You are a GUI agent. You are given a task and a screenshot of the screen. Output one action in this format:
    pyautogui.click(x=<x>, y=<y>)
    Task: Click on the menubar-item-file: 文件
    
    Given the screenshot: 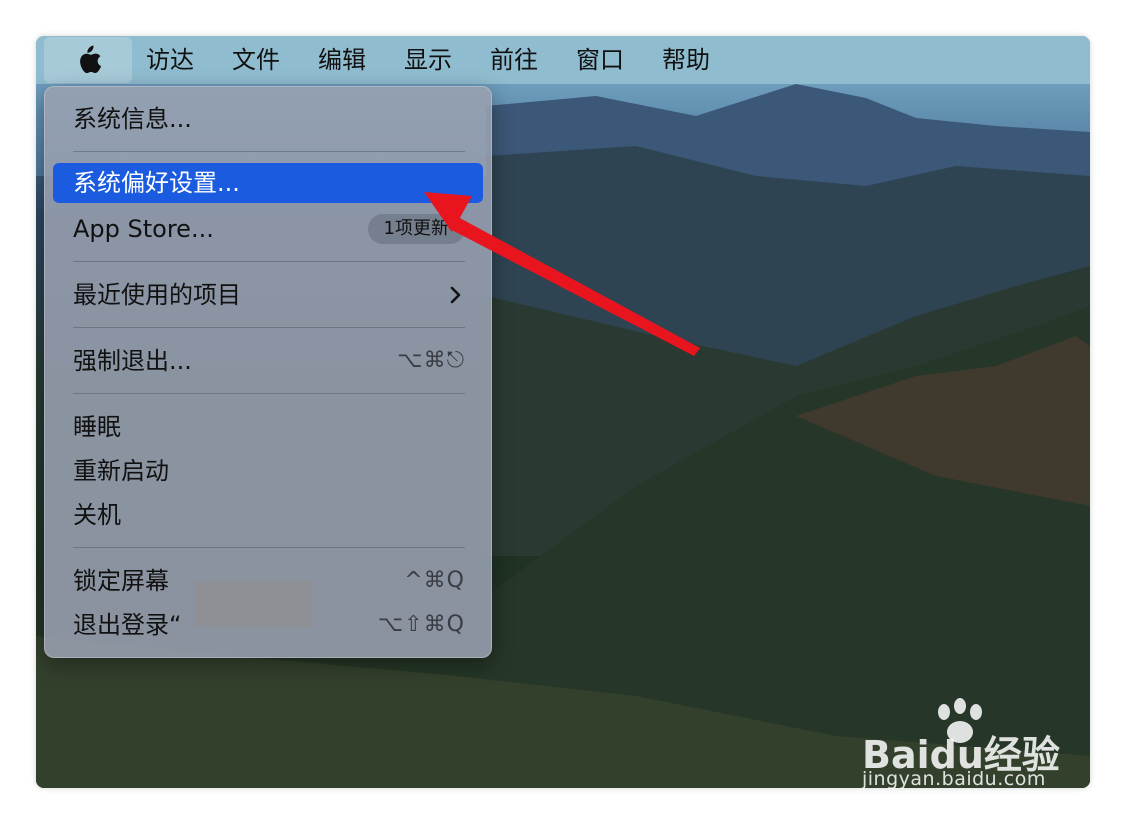 What is the action you would take?
    pyautogui.click(x=261, y=60)
    